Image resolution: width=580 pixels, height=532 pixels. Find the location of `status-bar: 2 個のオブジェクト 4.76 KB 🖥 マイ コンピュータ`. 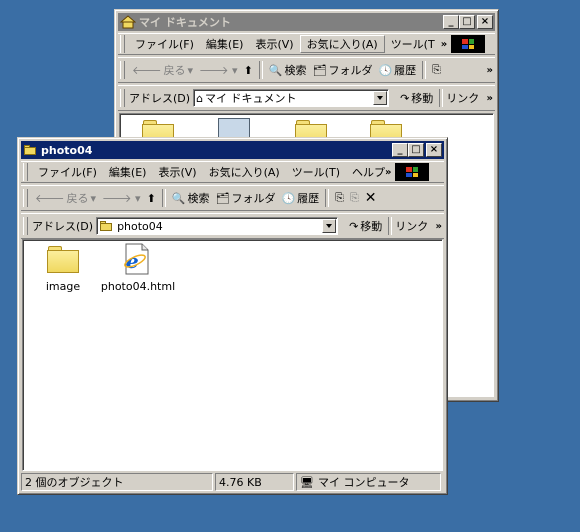

status-bar: 2 個のオブジェクト 4.76 KB 🖥 マイ コンピュータ is located at coordinates (233, 482).